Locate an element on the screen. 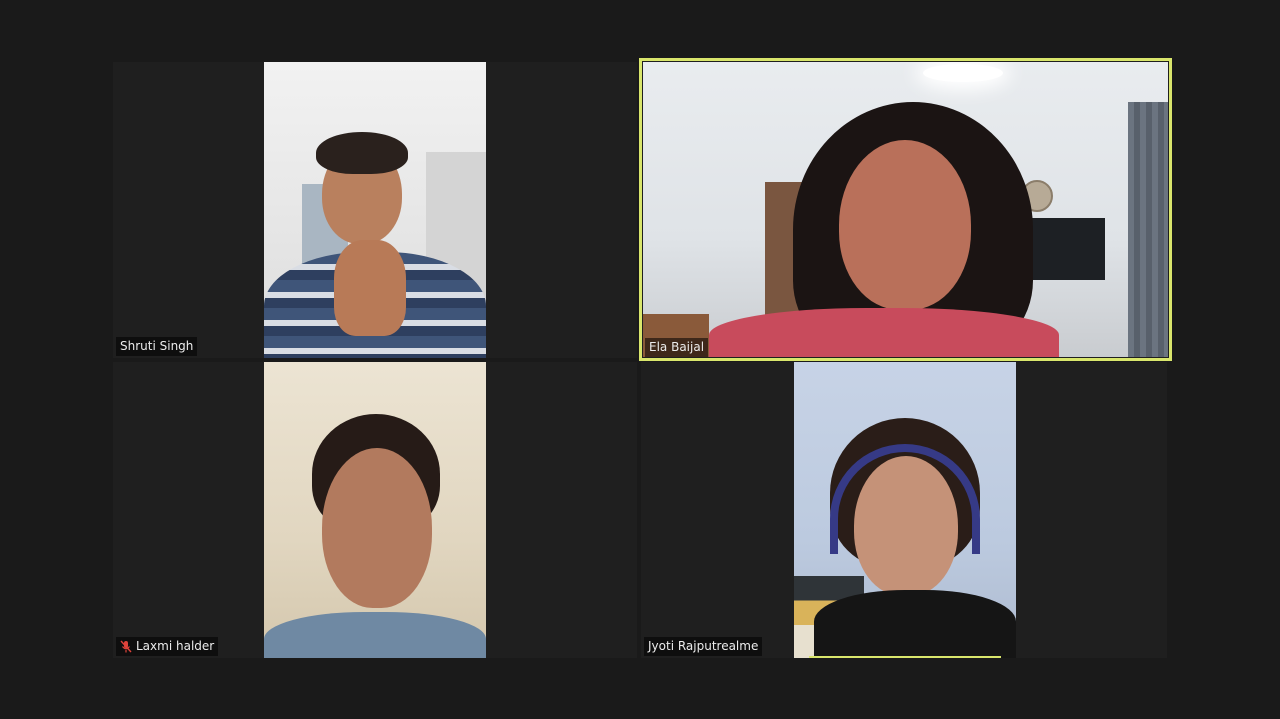 This screenshot has height=719, width=1280. participant-name-tag: Laxmi halder is located at coordinates (167, 646).